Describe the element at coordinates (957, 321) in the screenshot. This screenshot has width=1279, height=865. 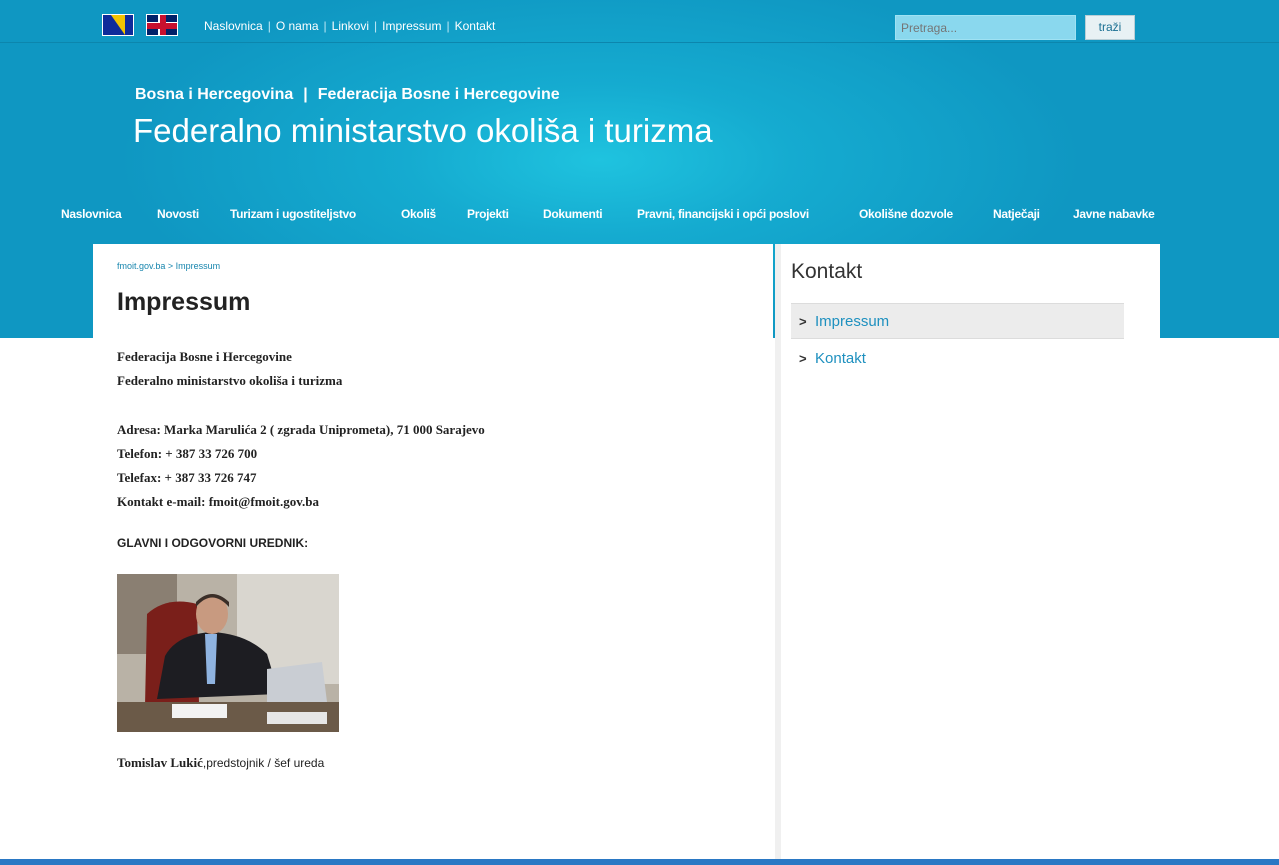
I see `sidebar-item-impressum: > Impressum` at that location.